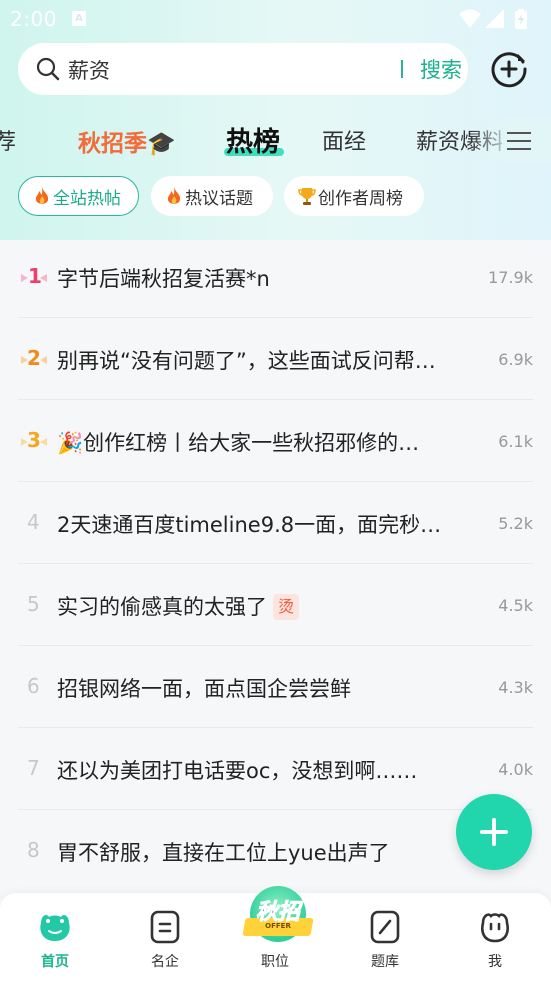 The height and width of the screenshot is (981, 551). Describe the element at coordinates (33, 604) in the screenshot. I see `rank-number: 5` at that location.